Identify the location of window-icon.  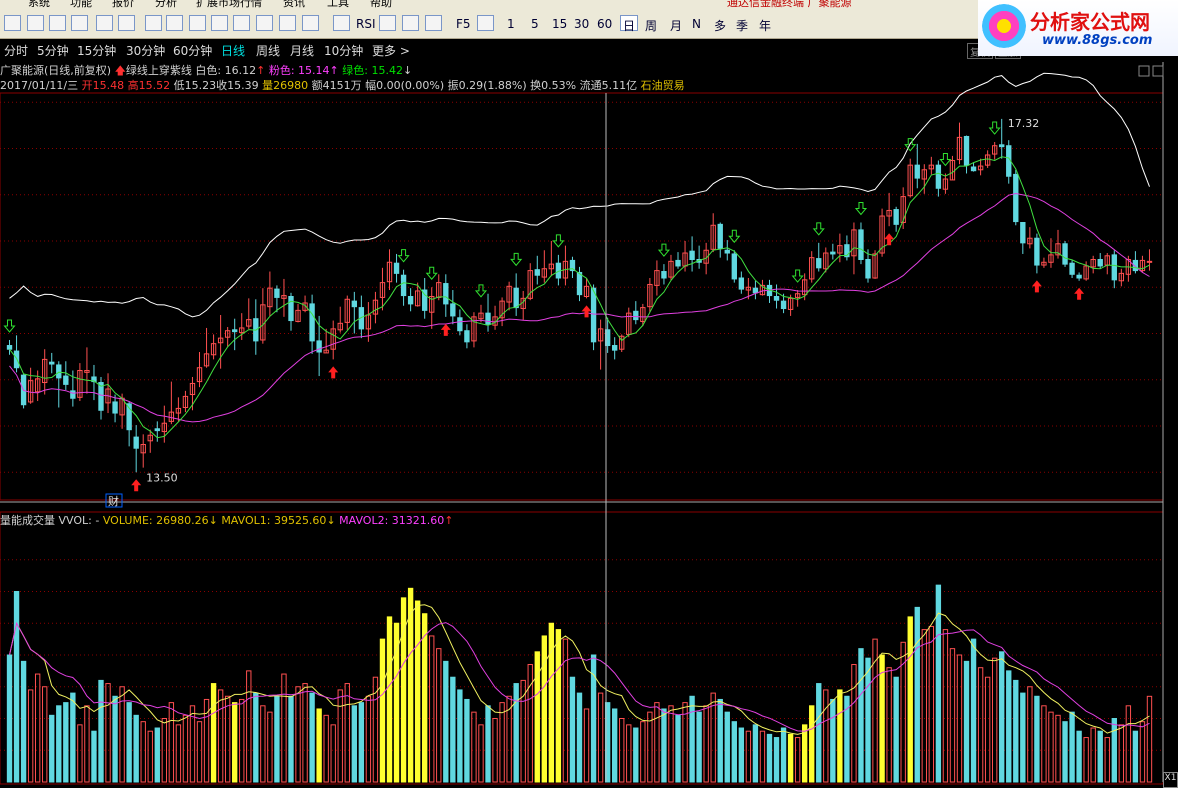
(1158, 71).